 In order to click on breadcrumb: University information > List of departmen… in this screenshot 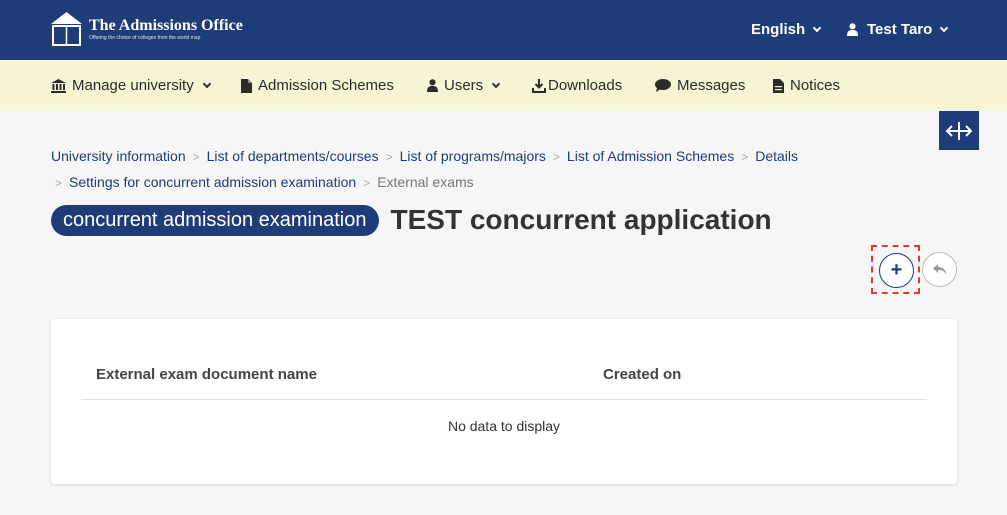, I will do `click(431, 170)`.